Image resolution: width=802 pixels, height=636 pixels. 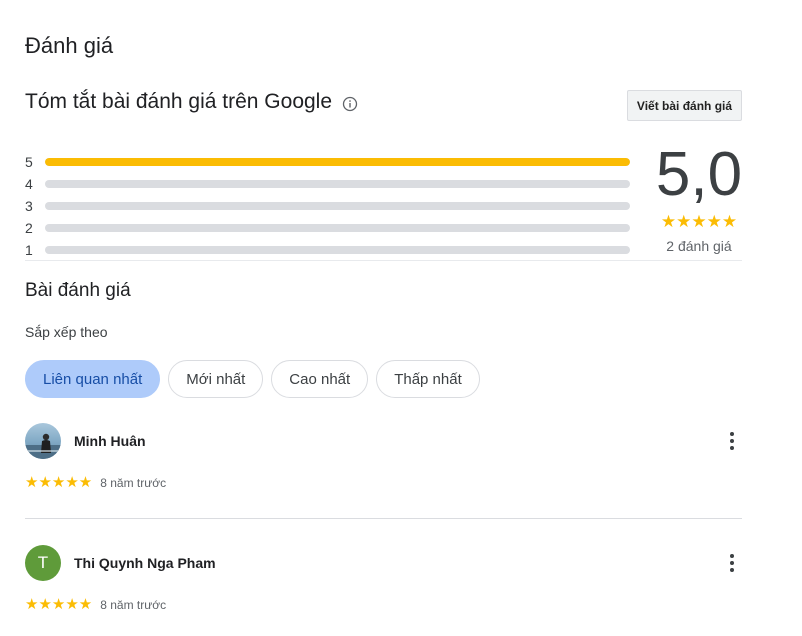 What do you see at coordinates (29, 250) in the screenshot?
I see `rating-bar-label: 1` at bounding box center [29, 250].